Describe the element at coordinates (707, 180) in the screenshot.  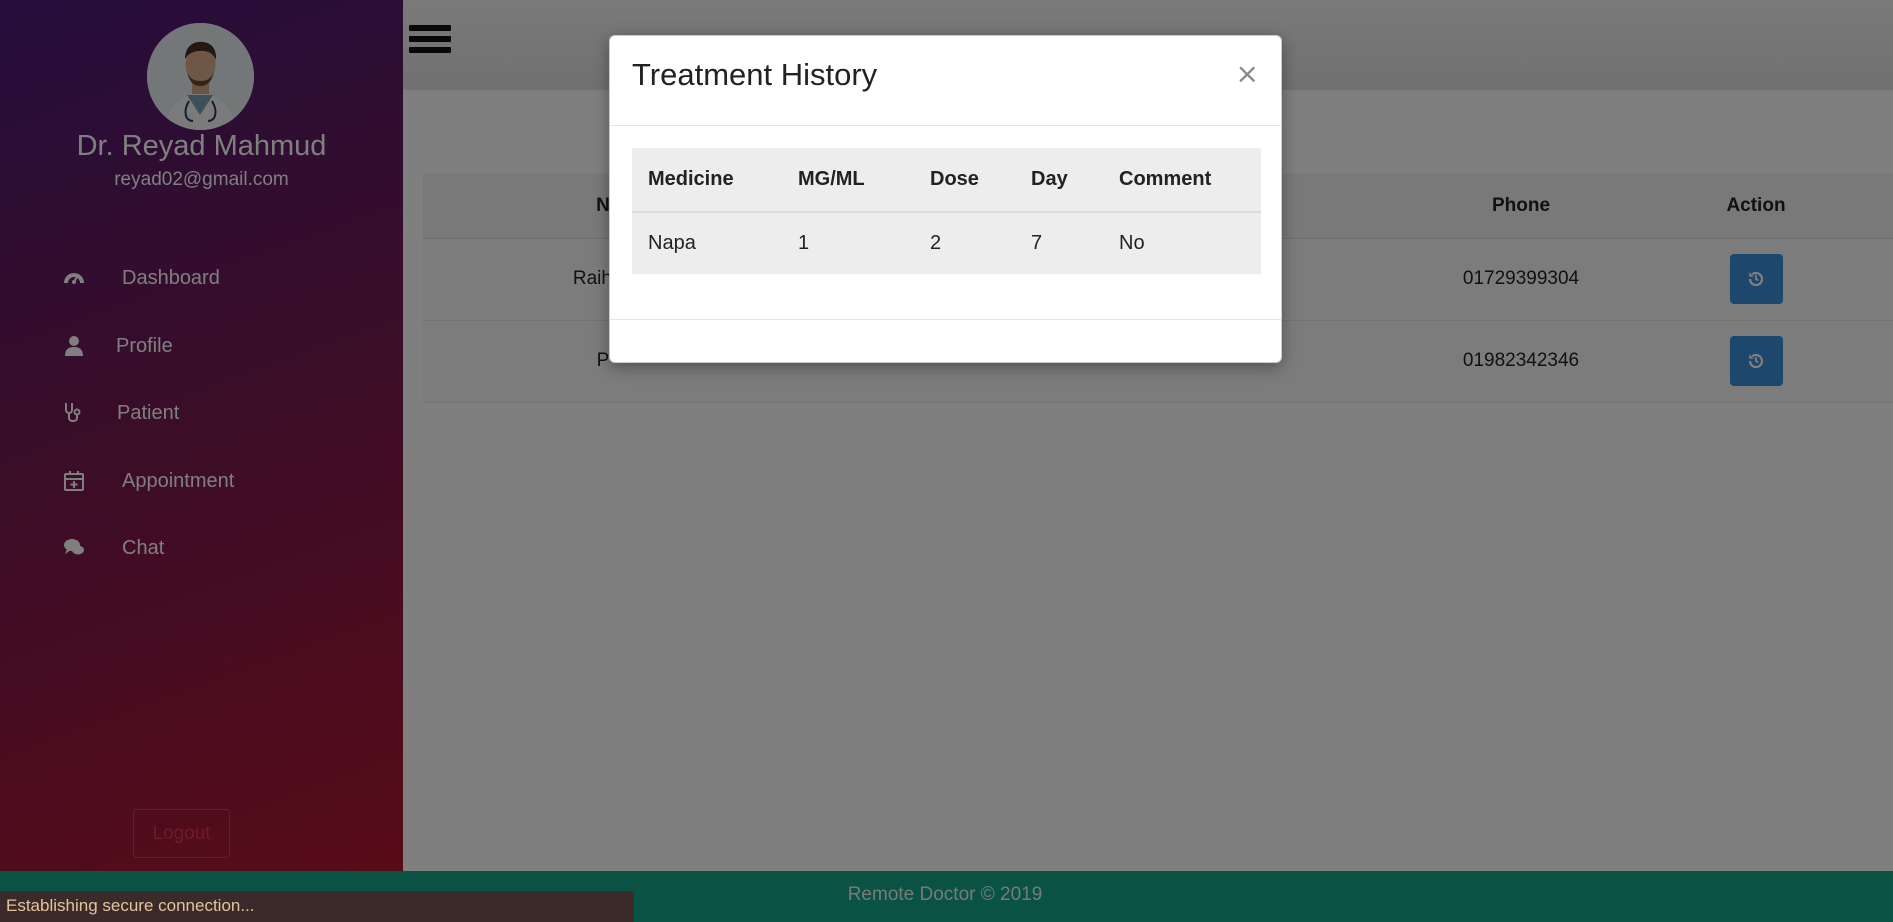
I see `column-header: Medicine` at that location.